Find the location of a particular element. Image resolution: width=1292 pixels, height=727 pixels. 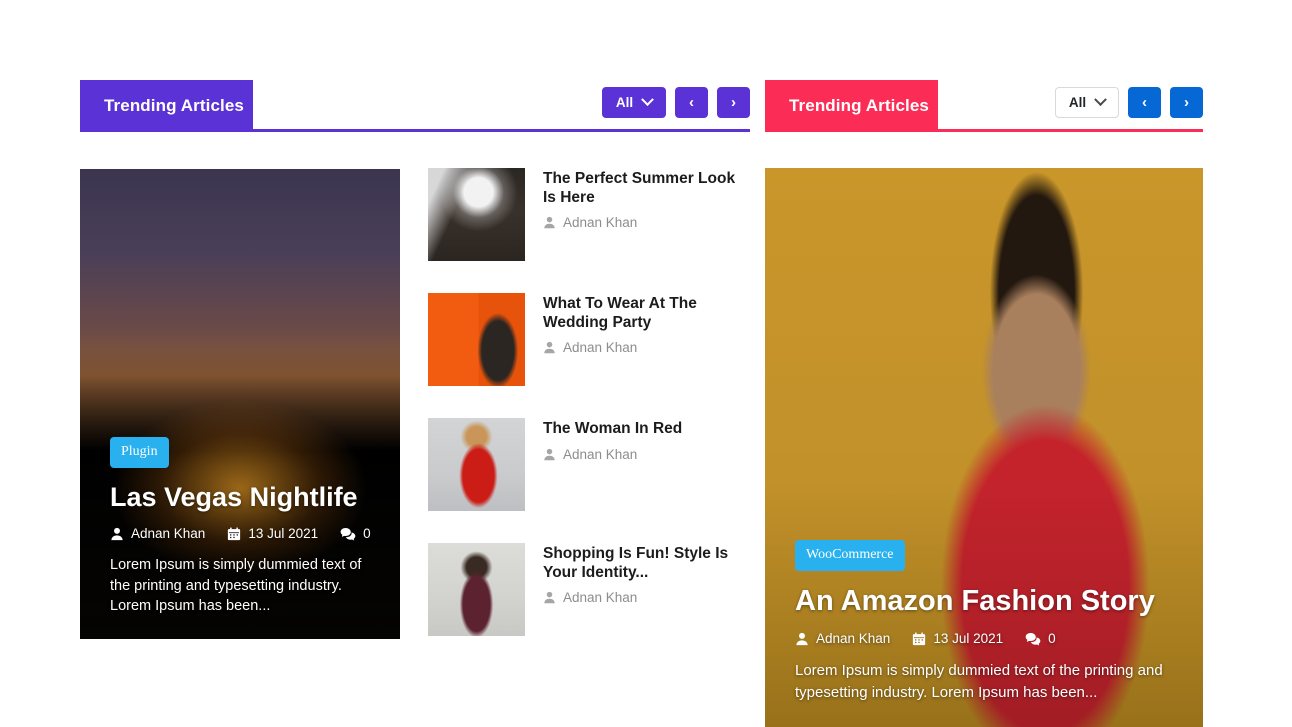

article-title: The Woman In Red is located at coordinates (612, 429).